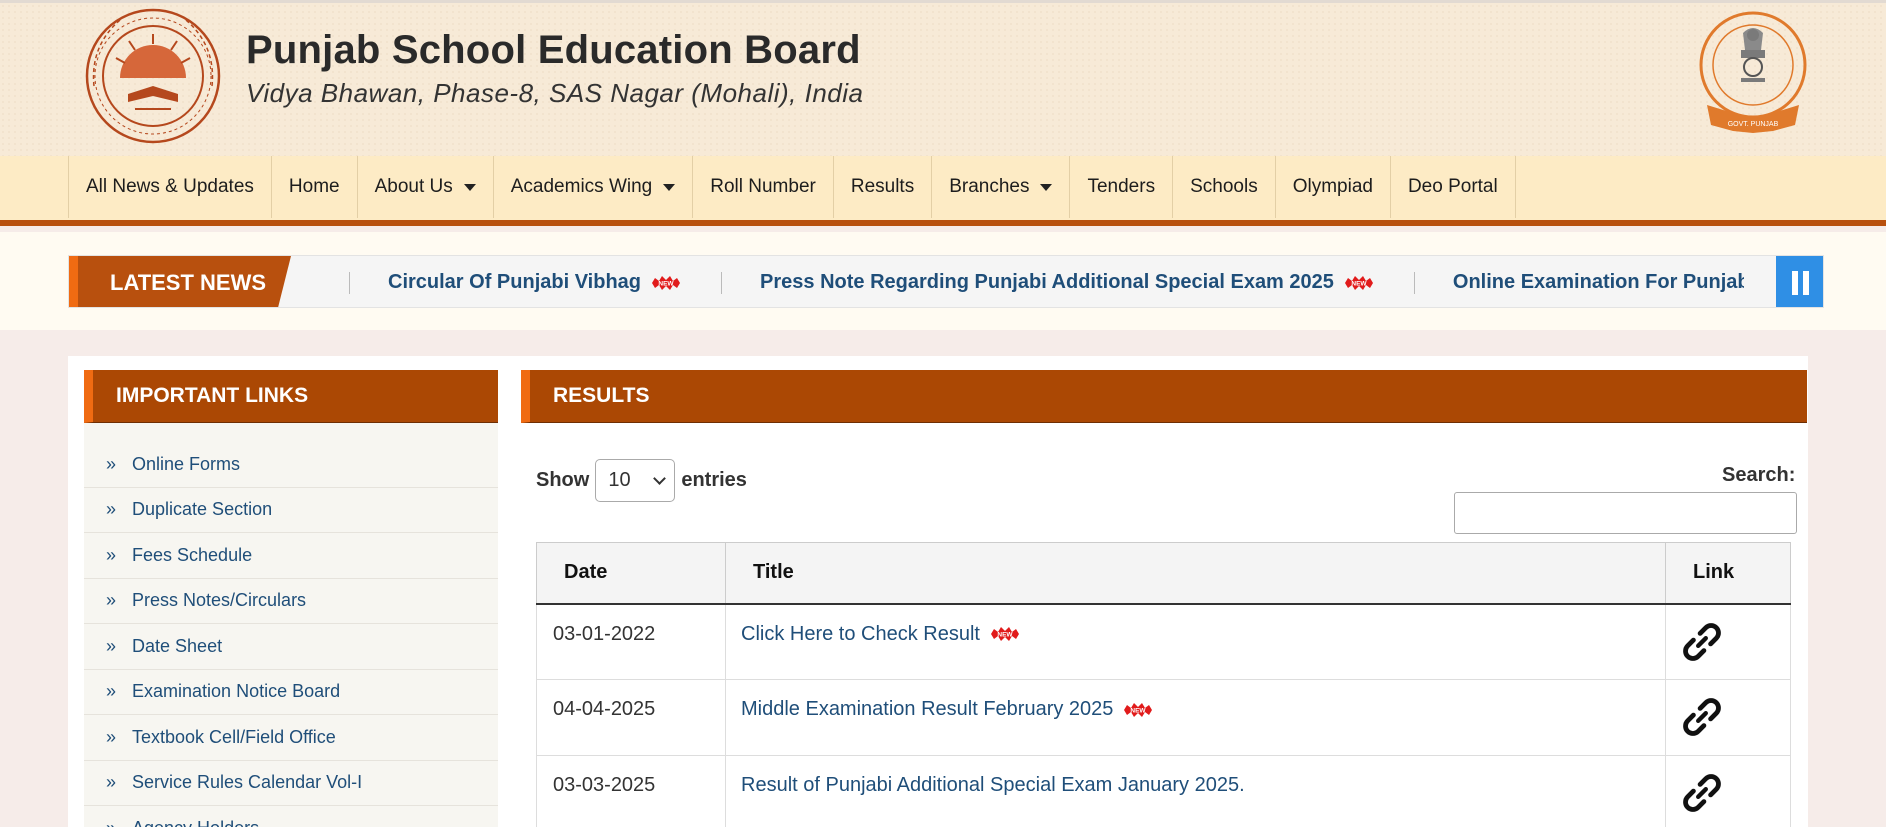  I want to click on entries-control: Show 10 entries, so click(641, 480).